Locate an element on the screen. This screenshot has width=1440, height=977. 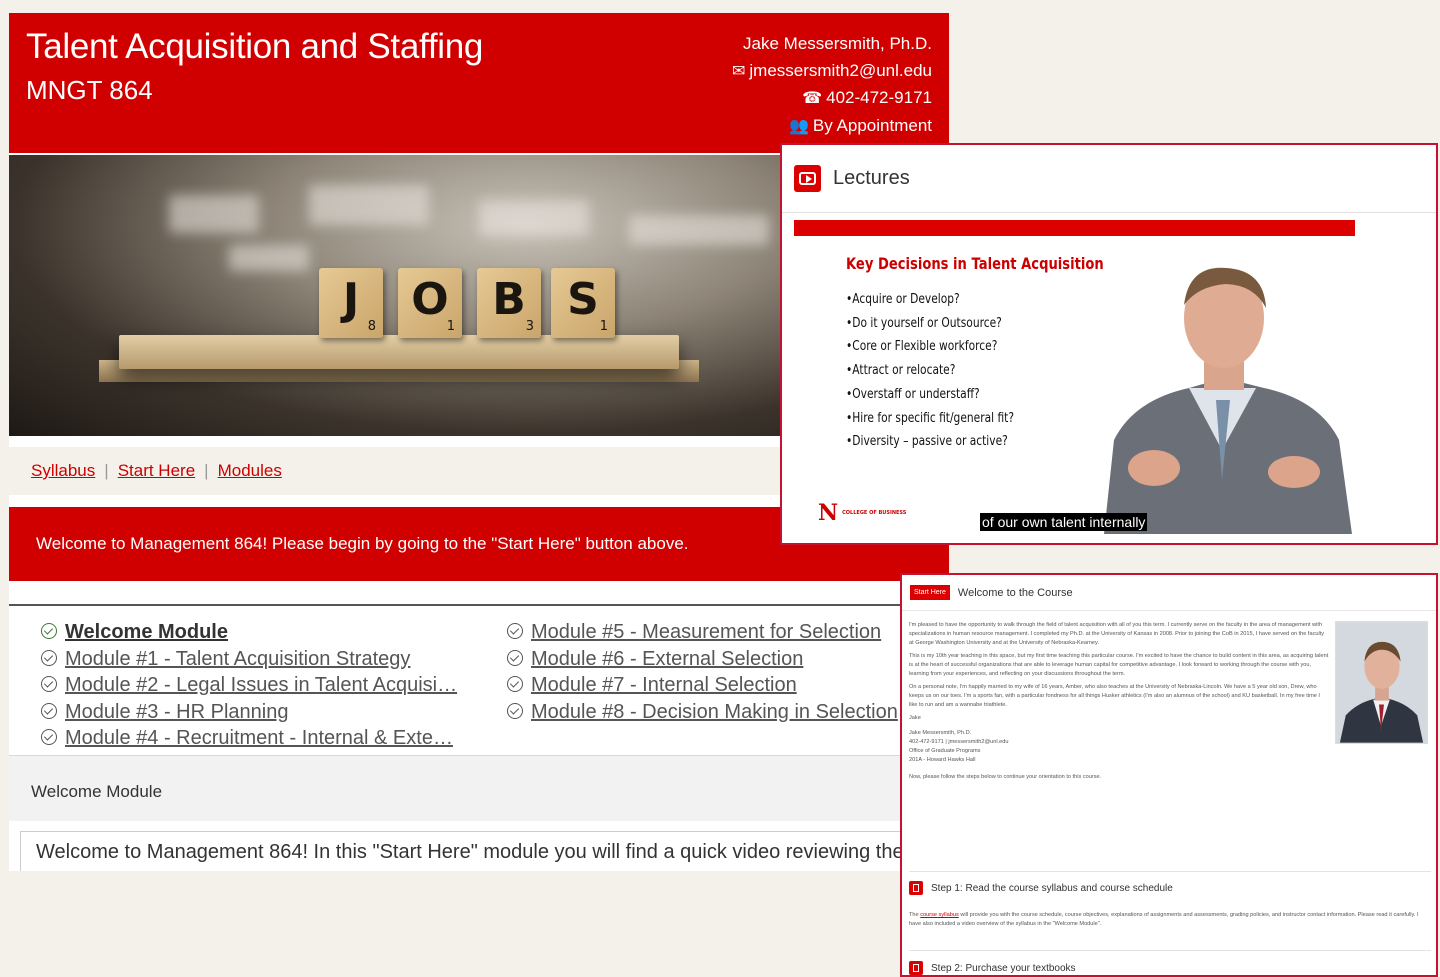
tile-rack is located at coordinates (399, 352).